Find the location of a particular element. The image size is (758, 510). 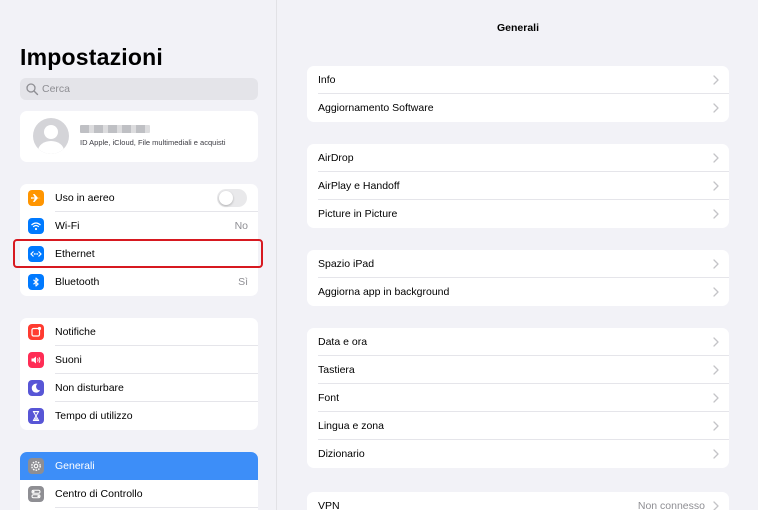

sidebar-item-notifications: Notifiche is located at coordinates (139, 332).